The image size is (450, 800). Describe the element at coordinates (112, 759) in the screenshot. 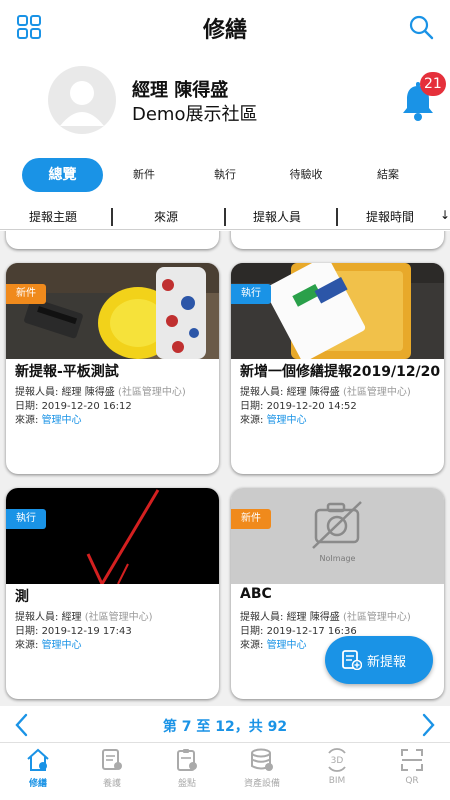

I see `maintenance-doc-icon` at that location.